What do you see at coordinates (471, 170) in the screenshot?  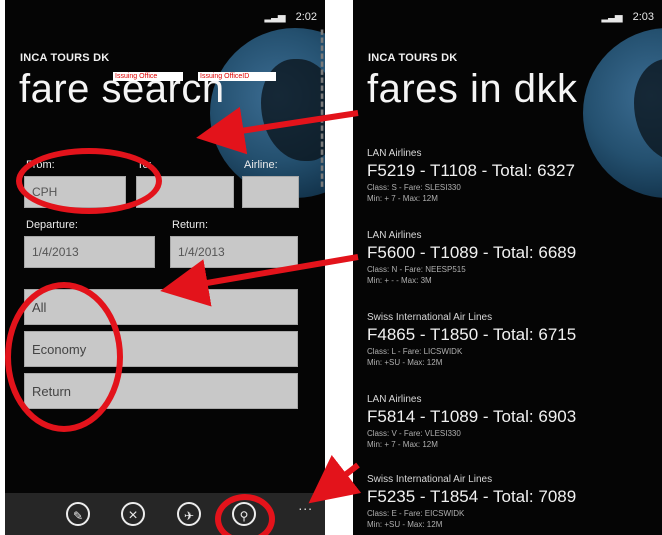 I see `fare-summary: F5219 - T1108 - Total: 6327` at bounding box center [471, 170].